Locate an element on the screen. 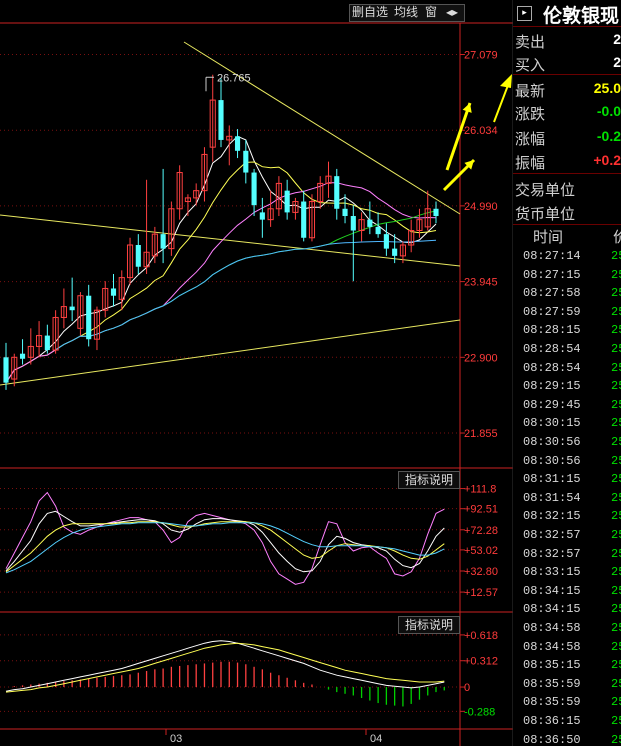  indicator-help-button-1: 指标说明 is located at coordinates (429, 480).